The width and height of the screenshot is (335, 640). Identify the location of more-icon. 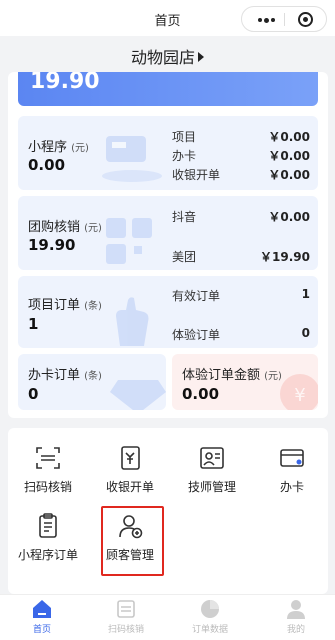
(266, 20).